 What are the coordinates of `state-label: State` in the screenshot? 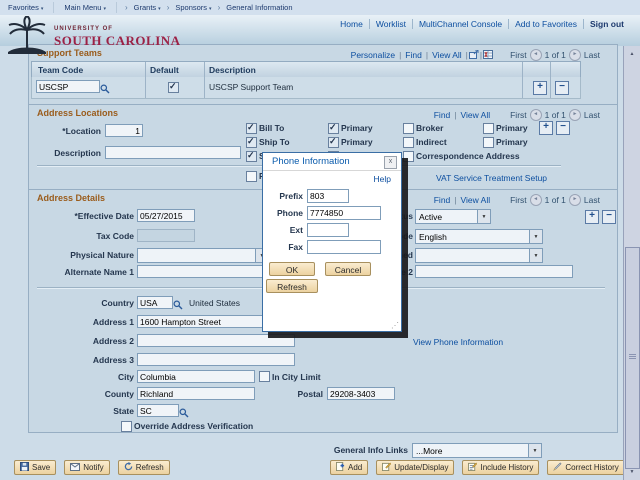 It's located at (123, 411).